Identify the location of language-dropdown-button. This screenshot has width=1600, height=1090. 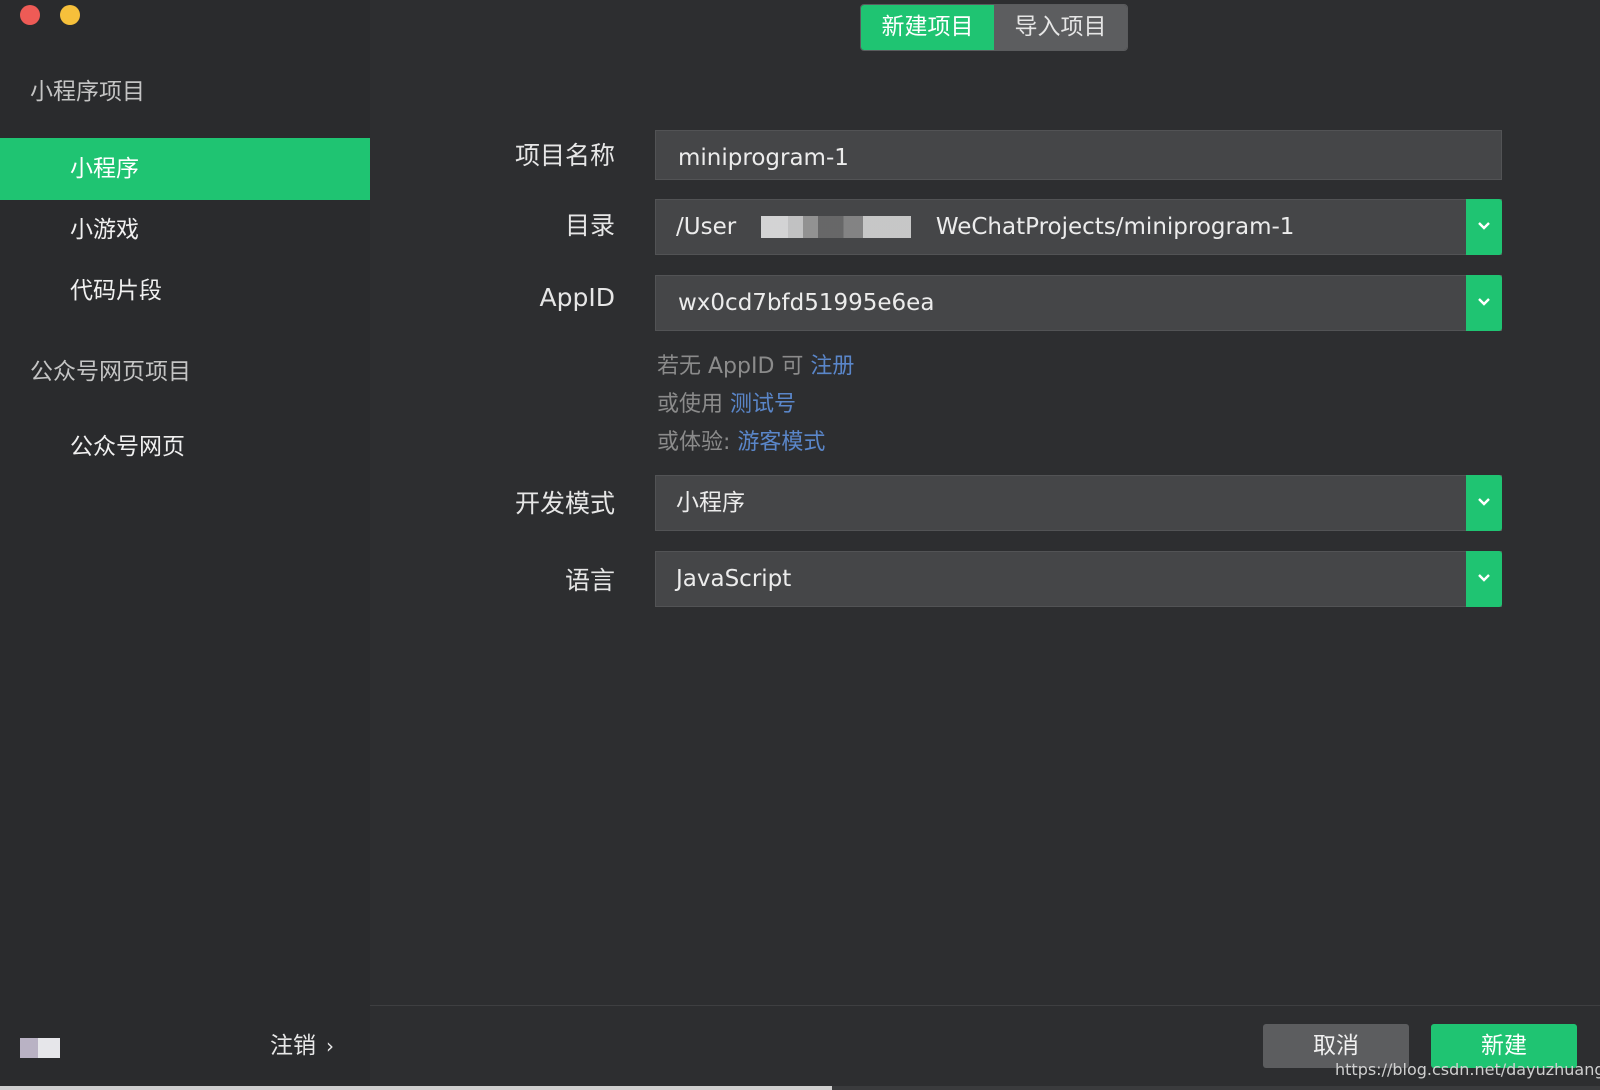
(1484, 579).